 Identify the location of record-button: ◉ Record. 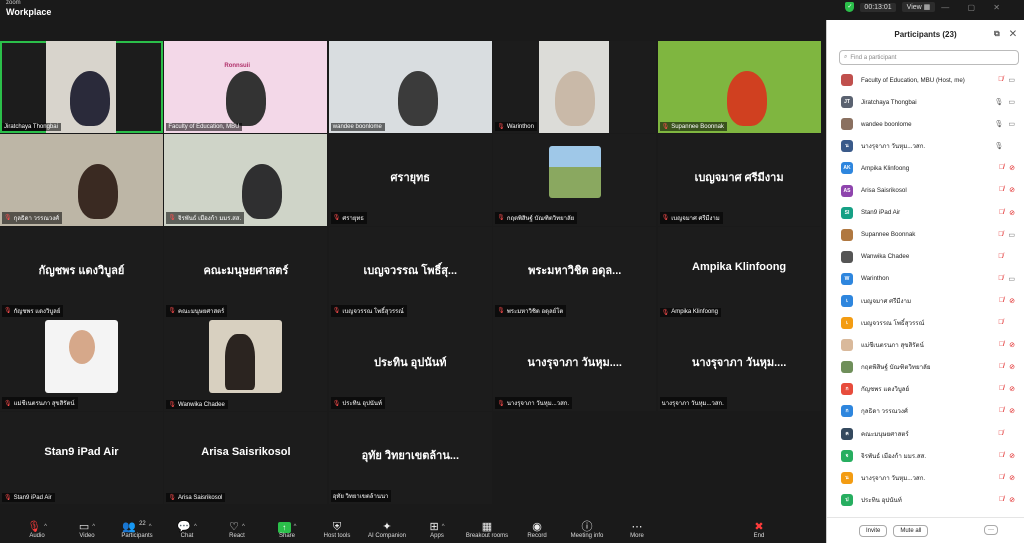
(537, 528).